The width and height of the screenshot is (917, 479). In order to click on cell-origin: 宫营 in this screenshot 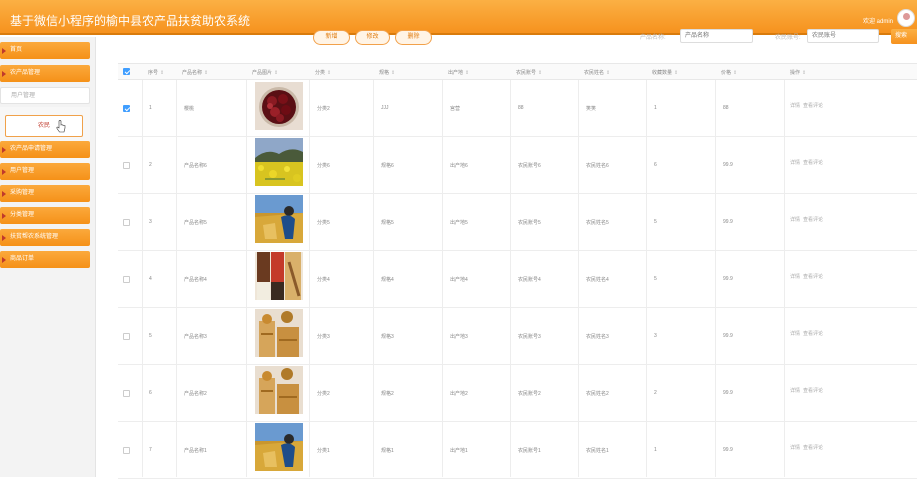, I will do `click(455, 109)`.